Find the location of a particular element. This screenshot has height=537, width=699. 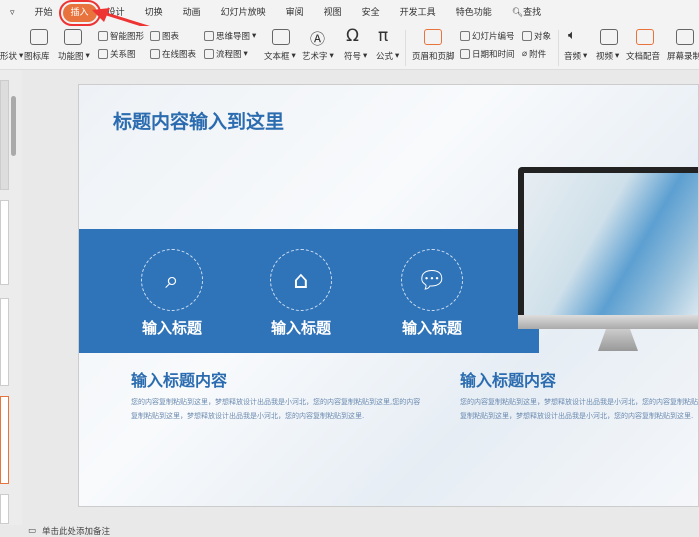

smart-art-button: 智能图形 is located at coordinates (121, 36).